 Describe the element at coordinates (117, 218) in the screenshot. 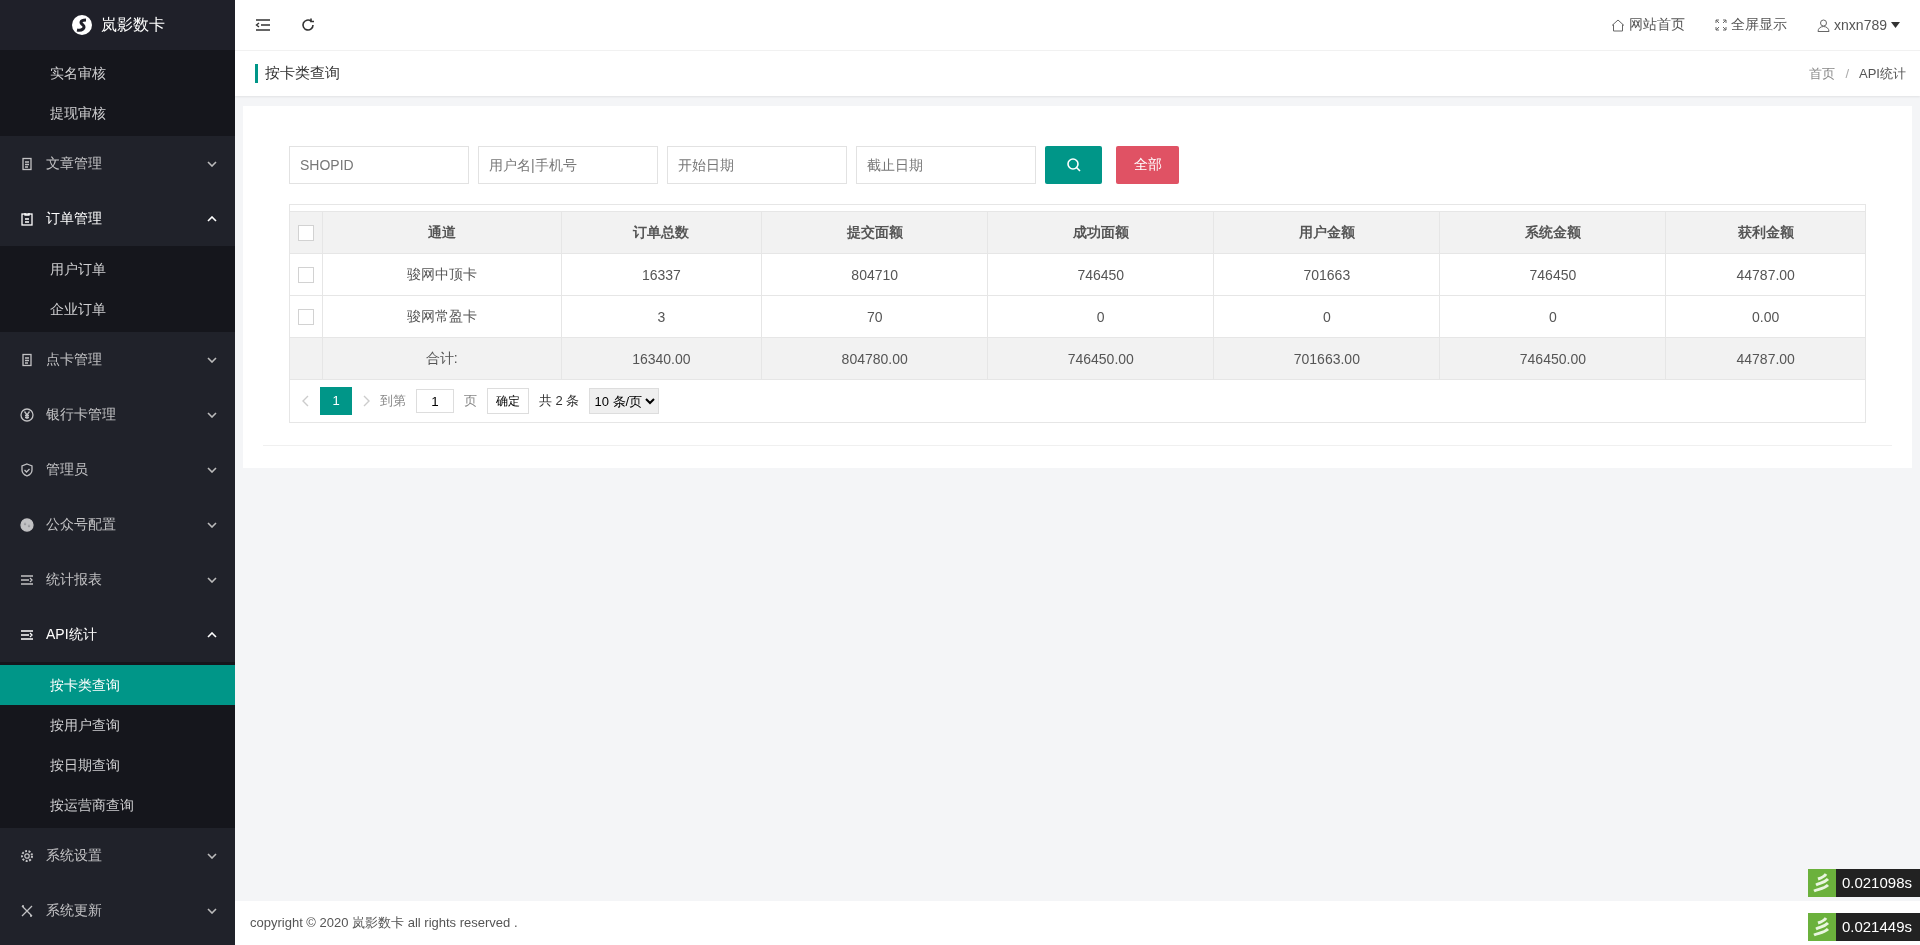

I see `menu-item: 订单管理` at that location.